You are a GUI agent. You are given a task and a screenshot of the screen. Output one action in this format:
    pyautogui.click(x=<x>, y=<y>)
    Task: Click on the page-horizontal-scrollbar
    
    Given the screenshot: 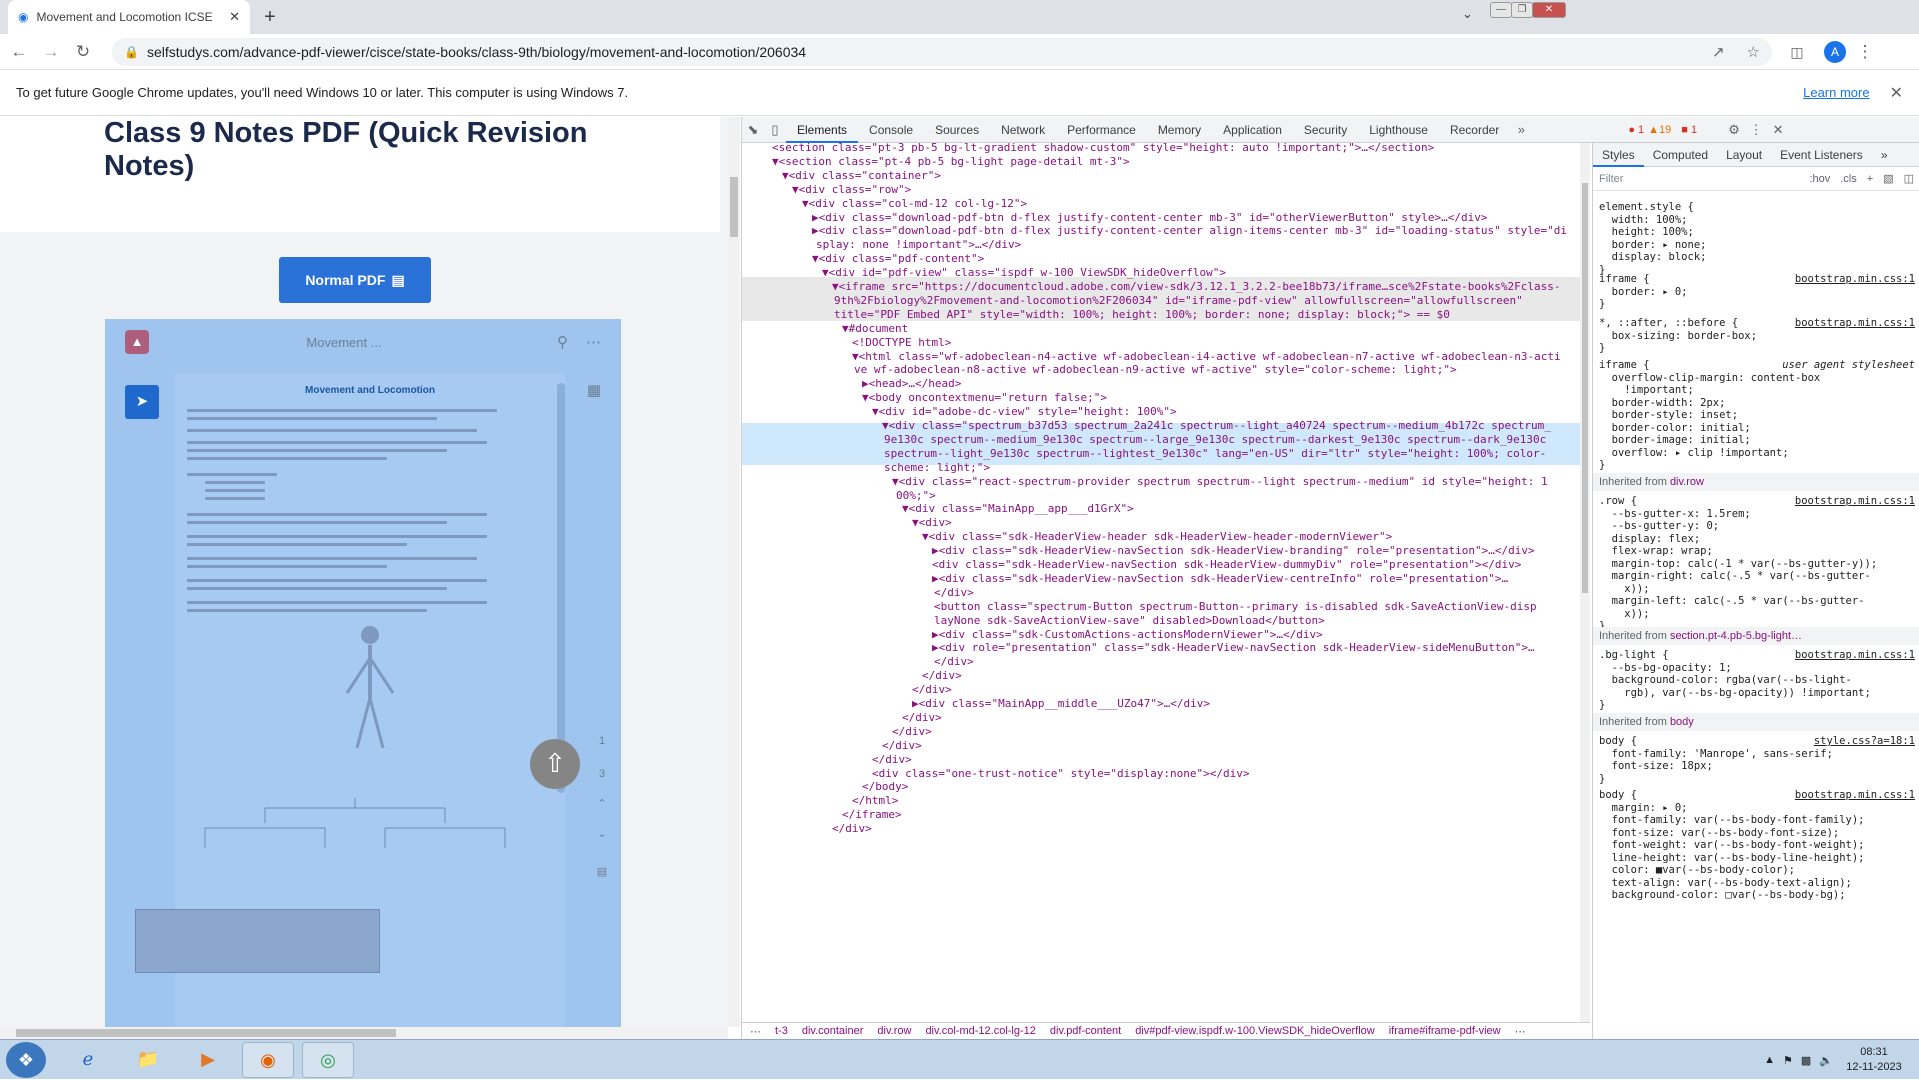 What is the action you would take?
    pyautogui.click(x=364, y=1033)
    